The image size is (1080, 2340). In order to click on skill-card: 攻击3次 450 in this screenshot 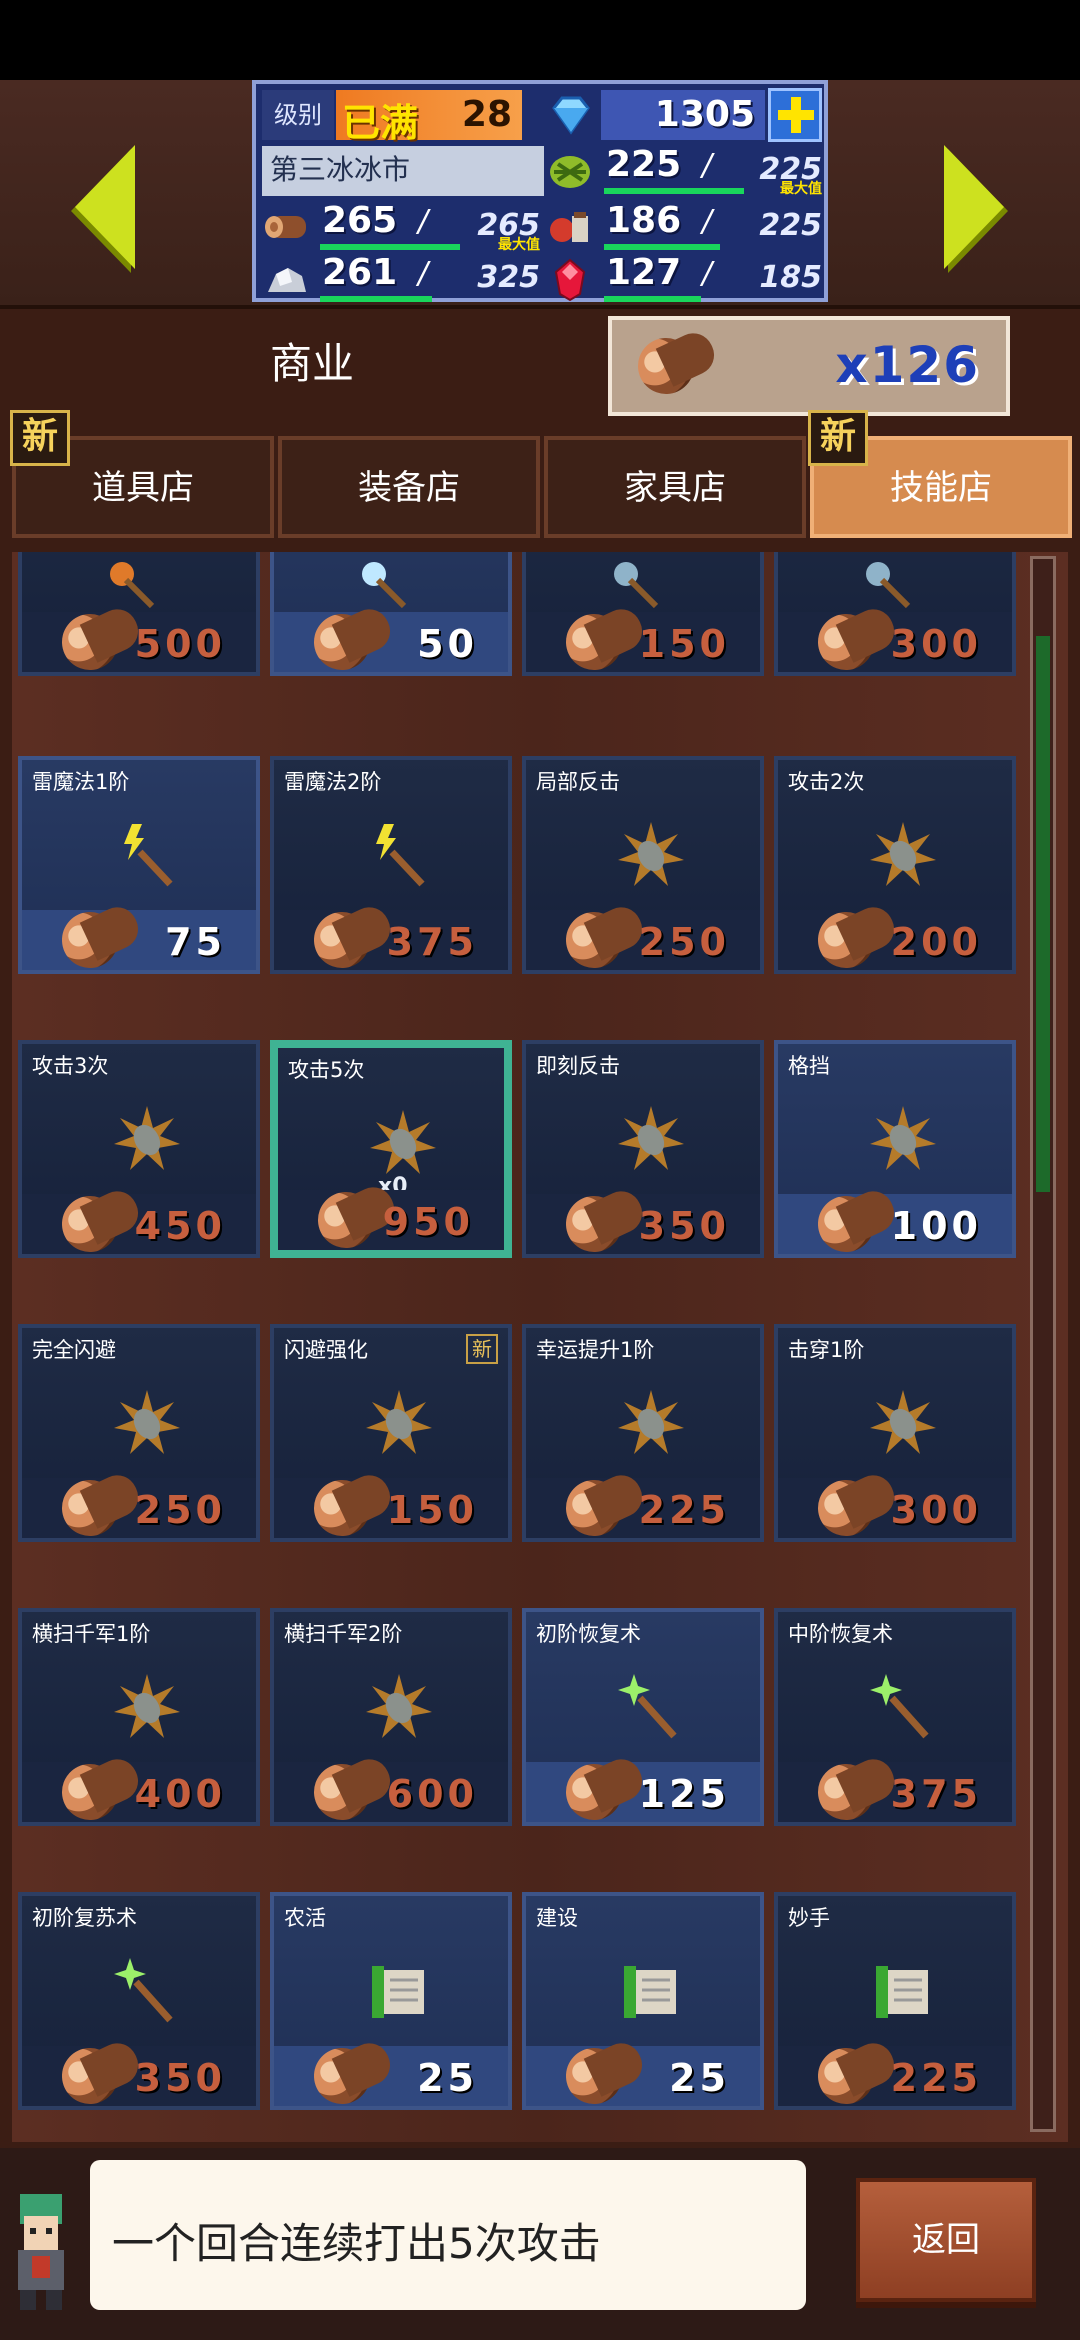, I will do `click(139, 1151)`.